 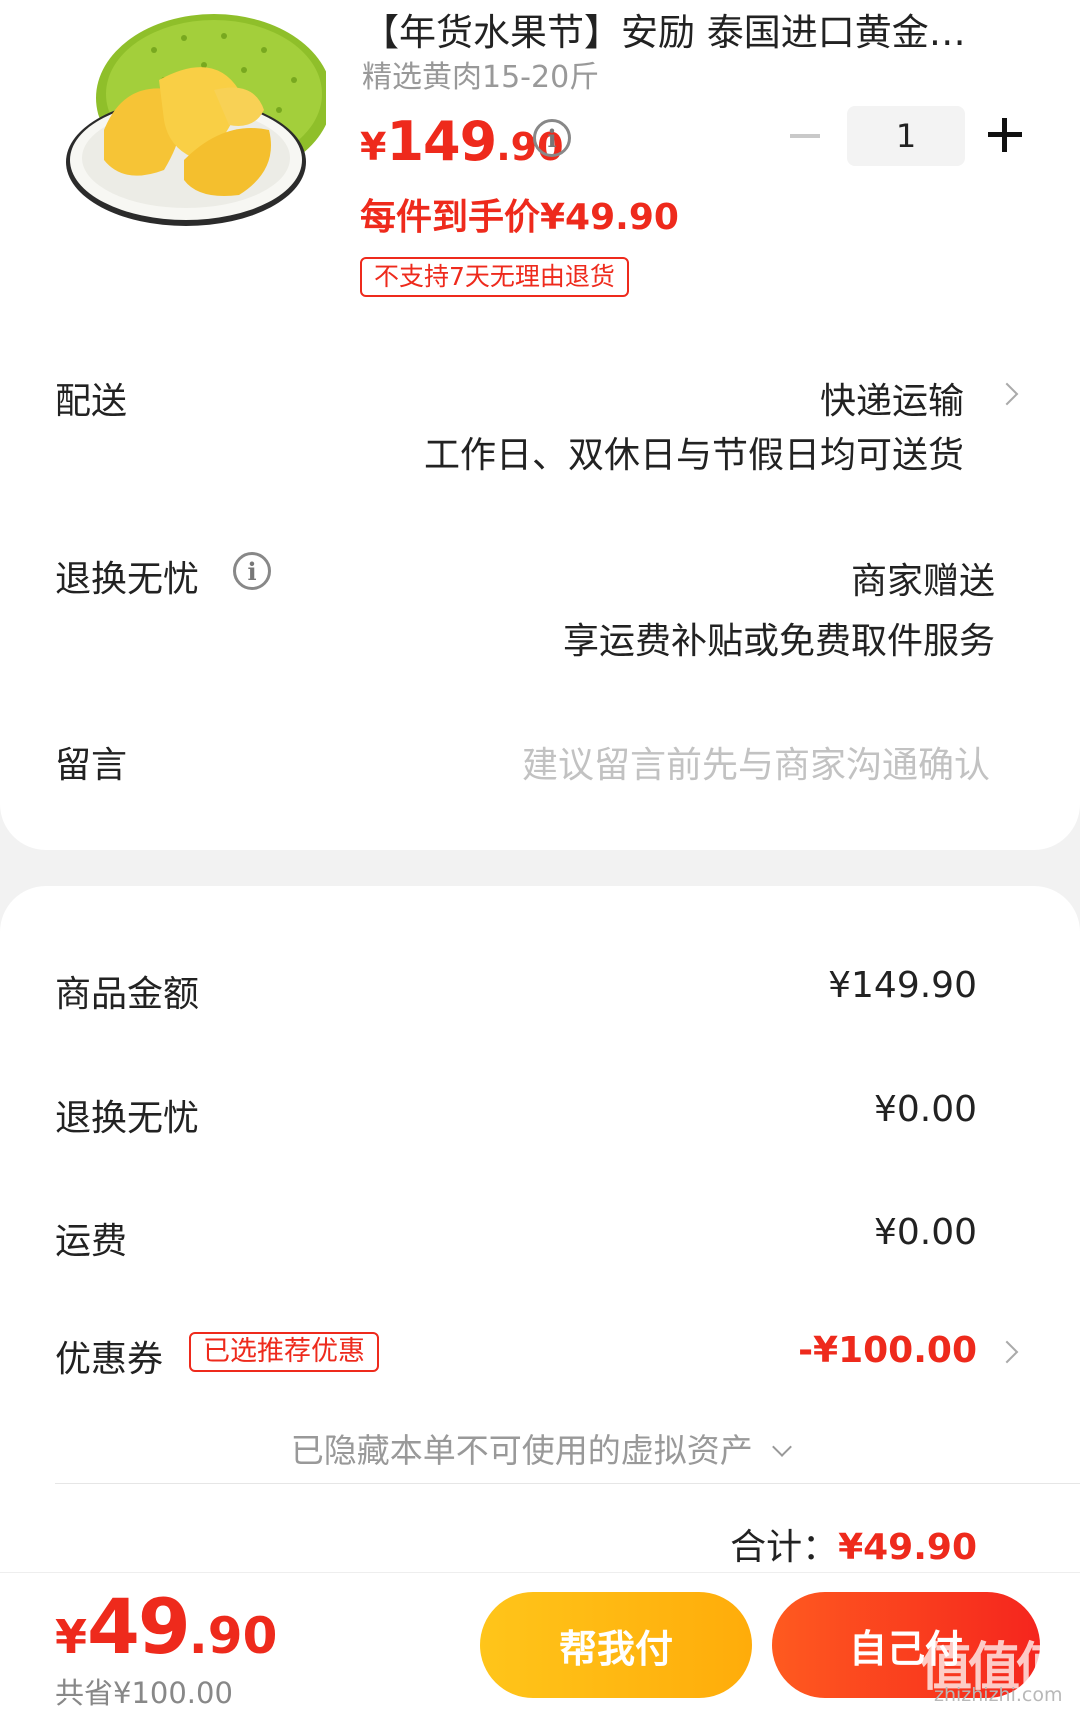 What do you see at coordinates (127, 579) in the screenshot?
I see `return-service-label: 退换无忧` at bounding box center [127, 579].